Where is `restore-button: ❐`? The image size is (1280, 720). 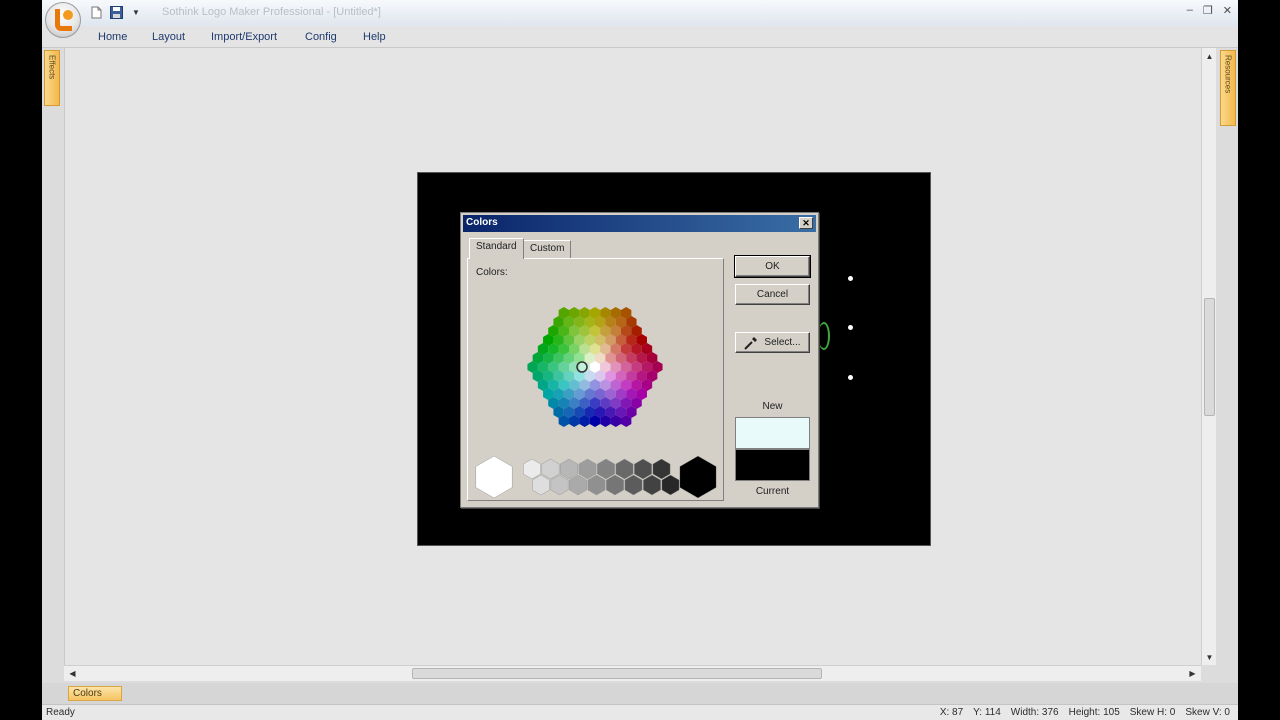
restore-button: ❐ is located at coordinates (1208, 10).